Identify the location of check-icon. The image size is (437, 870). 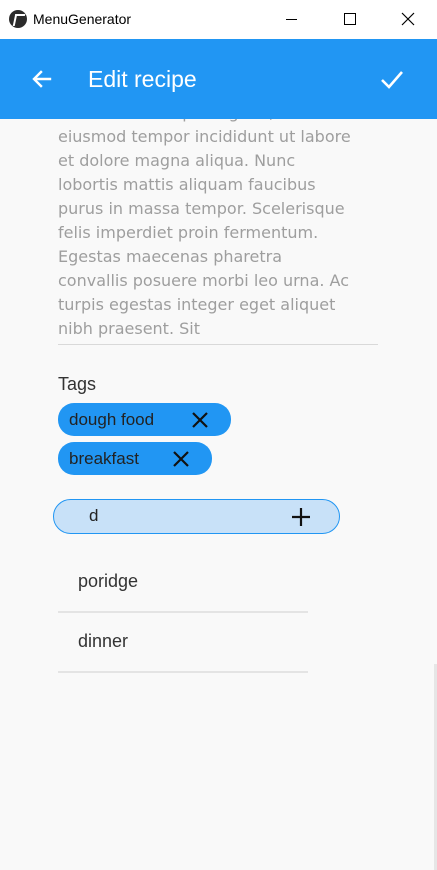
(392, 80).